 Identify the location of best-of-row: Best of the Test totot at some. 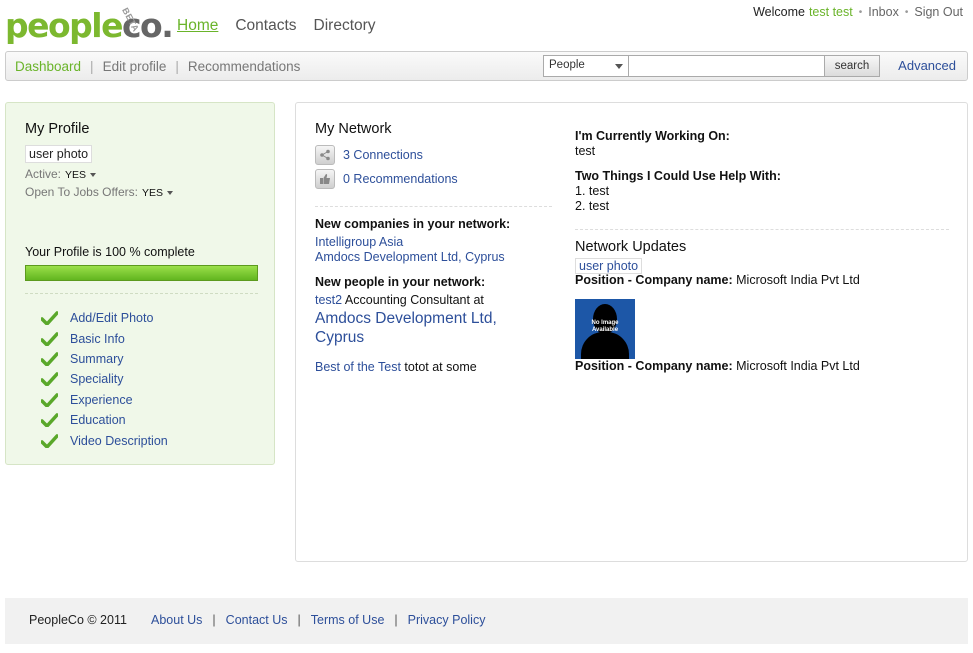
(396, 367).